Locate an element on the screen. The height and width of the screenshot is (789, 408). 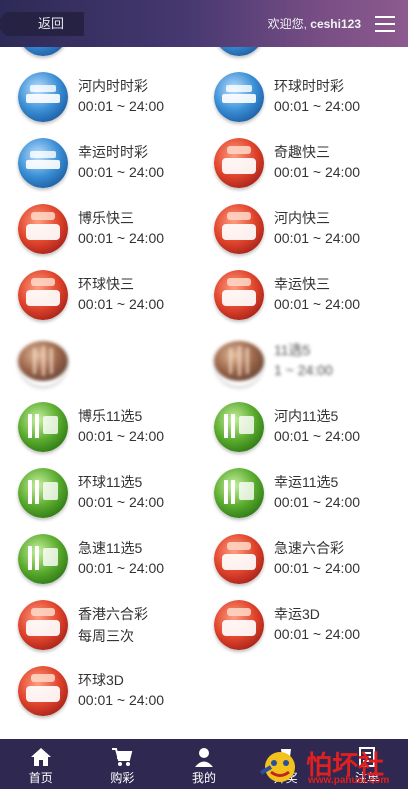
lottery-name: 11选5 is located at coordinates (292, 350).